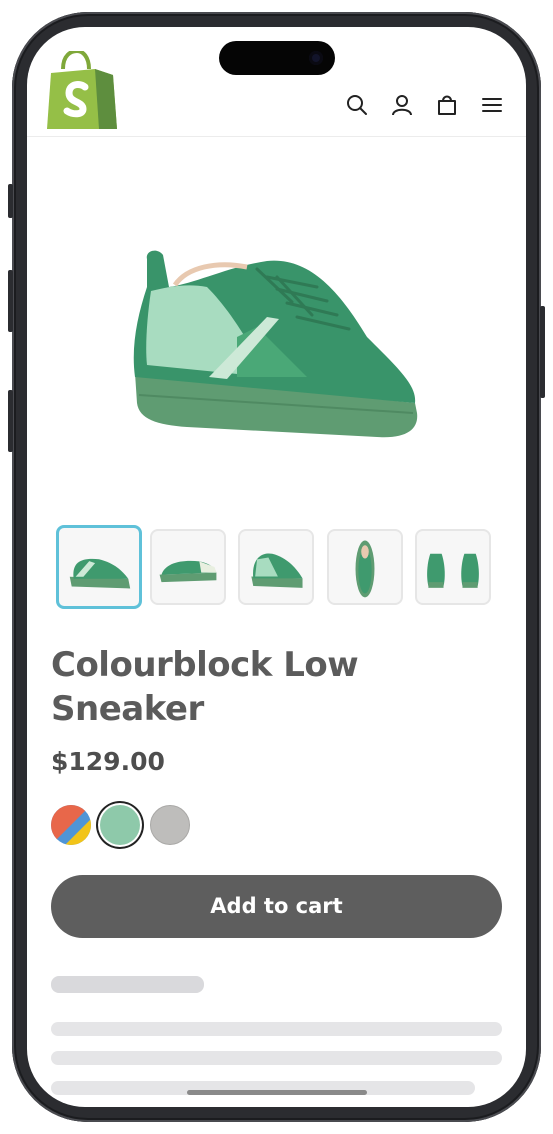 This screenshot has height=1134, width=553. What do you see at coordinates (316, 58) in the screenshot?
I see `camera-icon` at bounding box center [316, 58].